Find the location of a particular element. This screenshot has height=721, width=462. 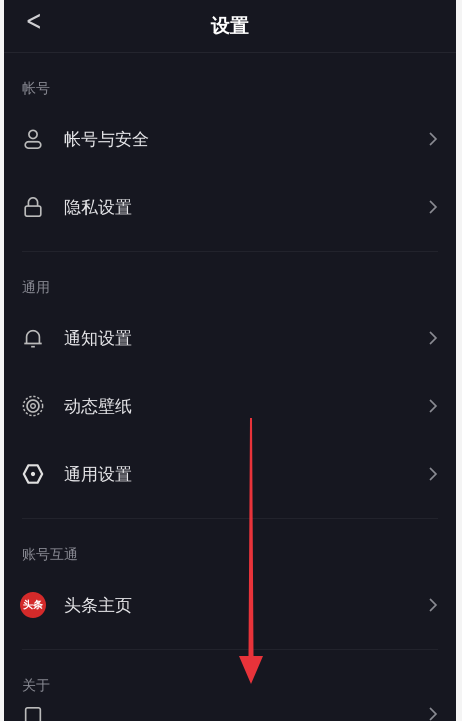

section-title: 通用 is located at coordinates (36, 288).